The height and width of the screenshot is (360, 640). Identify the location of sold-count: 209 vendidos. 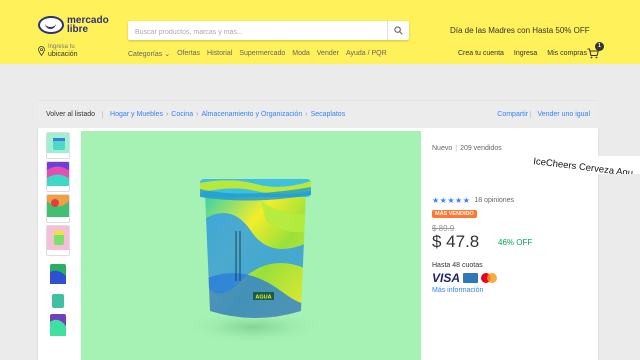
(481, 148).